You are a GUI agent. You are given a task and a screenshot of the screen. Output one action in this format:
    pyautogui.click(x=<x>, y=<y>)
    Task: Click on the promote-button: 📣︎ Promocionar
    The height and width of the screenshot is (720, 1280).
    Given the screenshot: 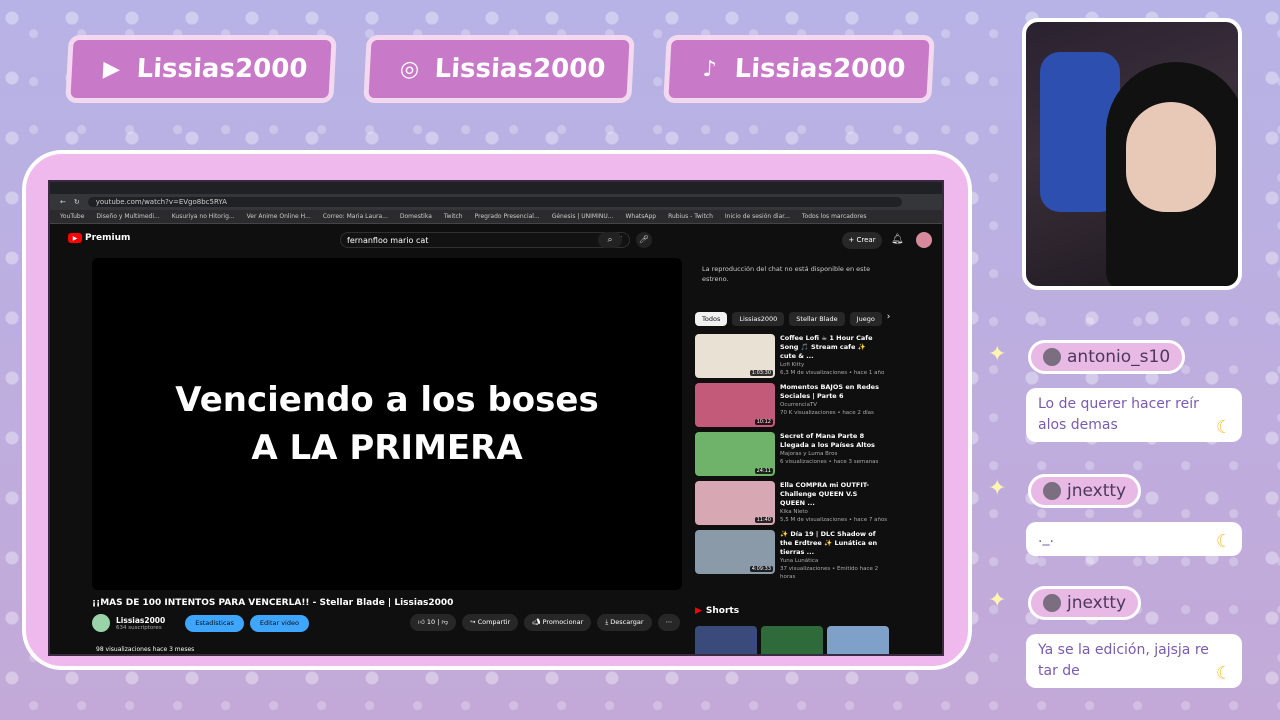 What is the action you would take?
    pyautogui.click(x=558, y=622)
    